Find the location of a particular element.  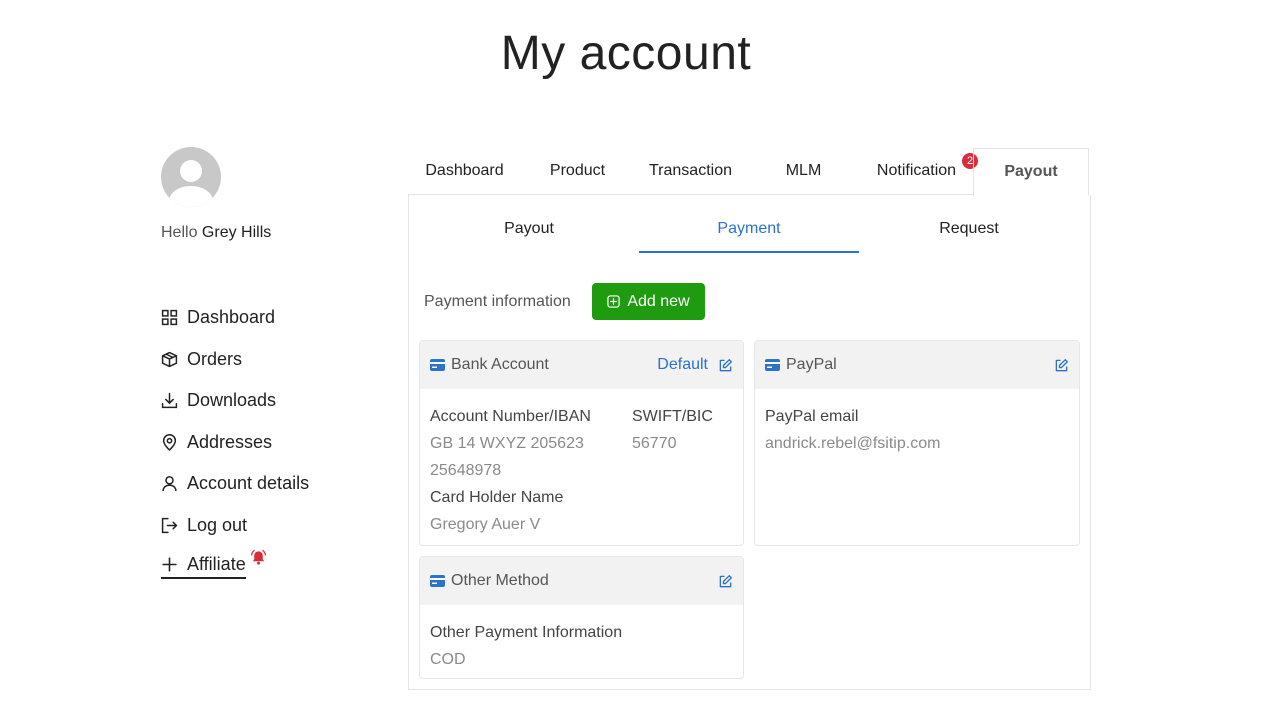

subtab-request: Request is located at coordinates (969, 231).